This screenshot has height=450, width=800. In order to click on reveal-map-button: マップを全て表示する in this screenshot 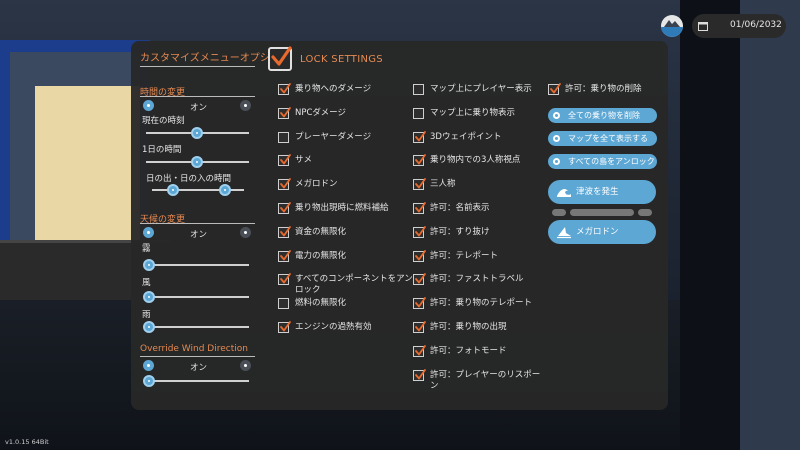, I will do `click(602, 138)`.